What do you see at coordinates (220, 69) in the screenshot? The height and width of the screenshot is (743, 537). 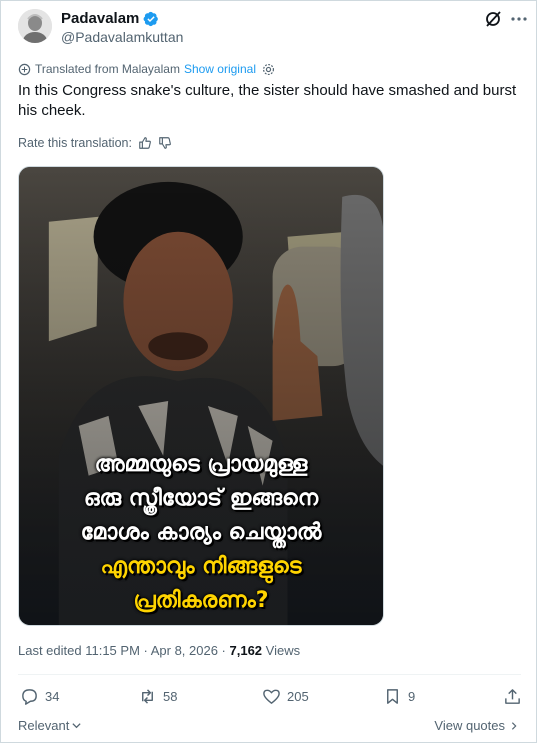 I see `show-original-link: Show original` at bounding box center [220, 69].